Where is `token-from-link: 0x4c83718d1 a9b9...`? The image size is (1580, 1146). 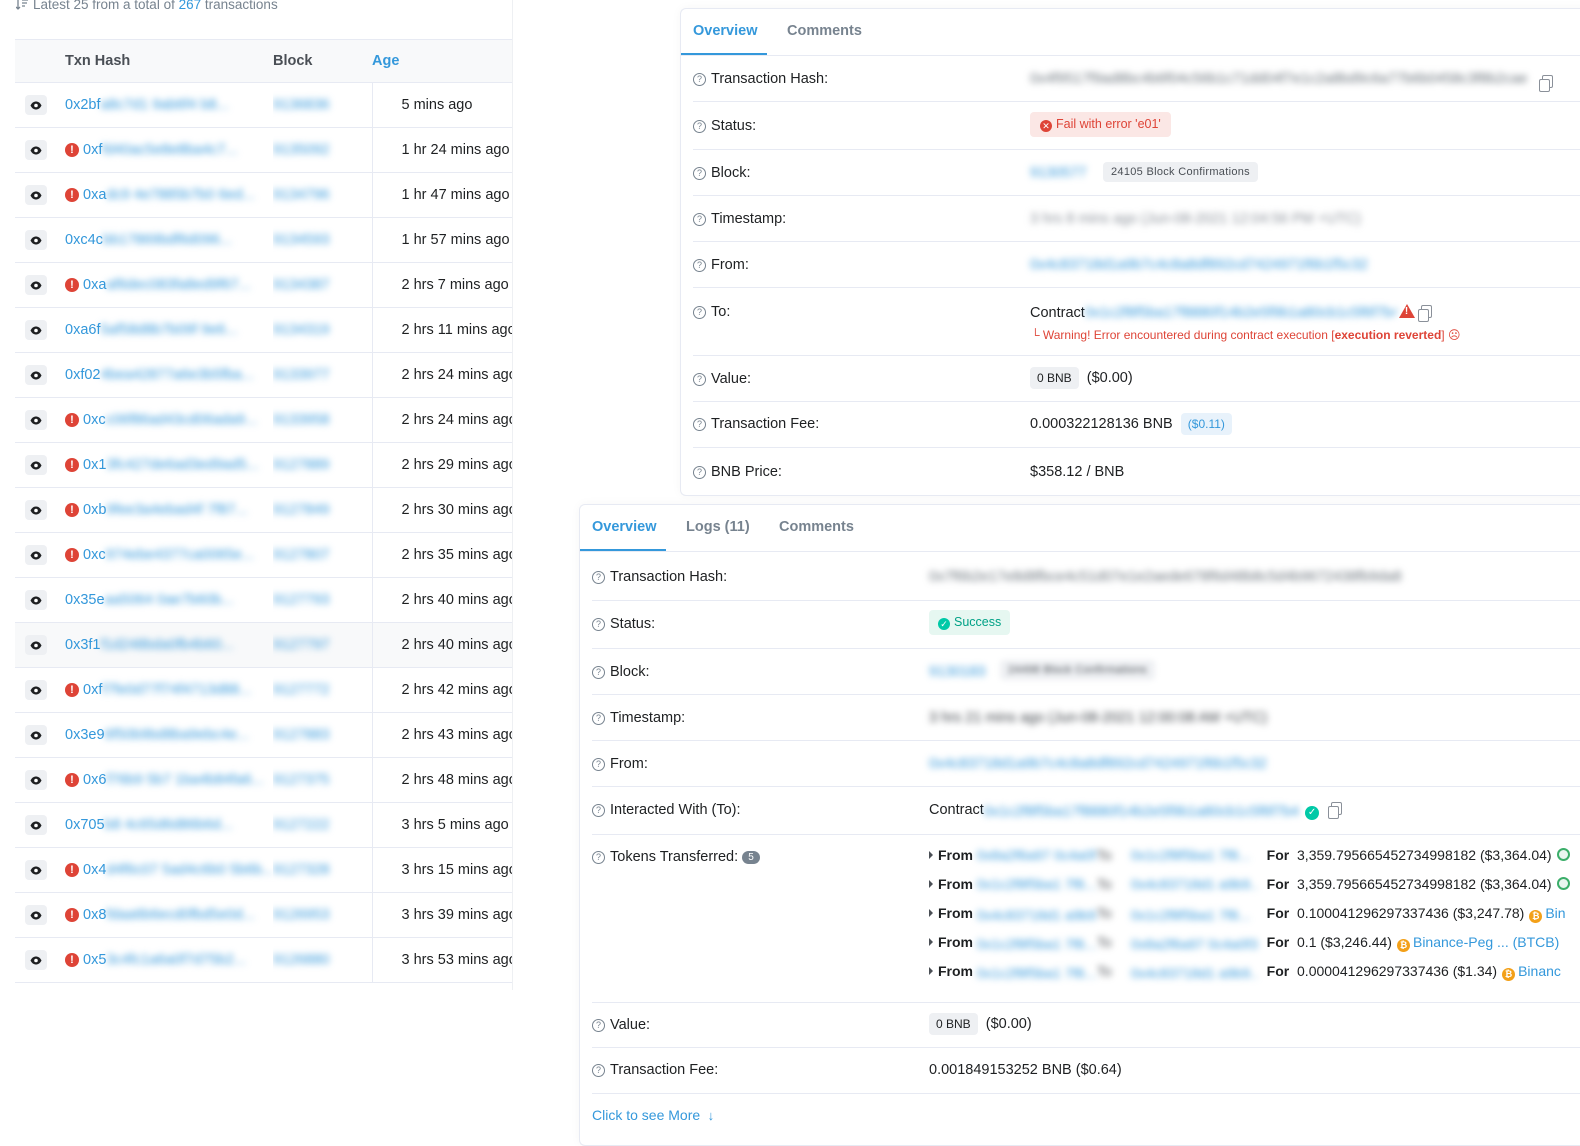
token-from-link: 0x4c83718d1 a9b9... is located at coordinates (1037, 915).